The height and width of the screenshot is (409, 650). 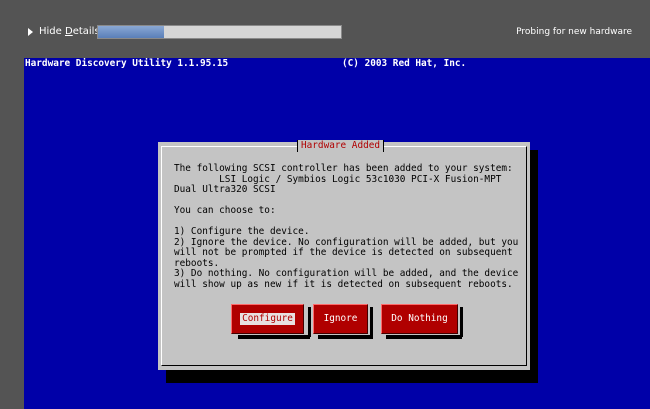 I want to click on do-nothing-button-shadow-side, so click(x=461, y=322).